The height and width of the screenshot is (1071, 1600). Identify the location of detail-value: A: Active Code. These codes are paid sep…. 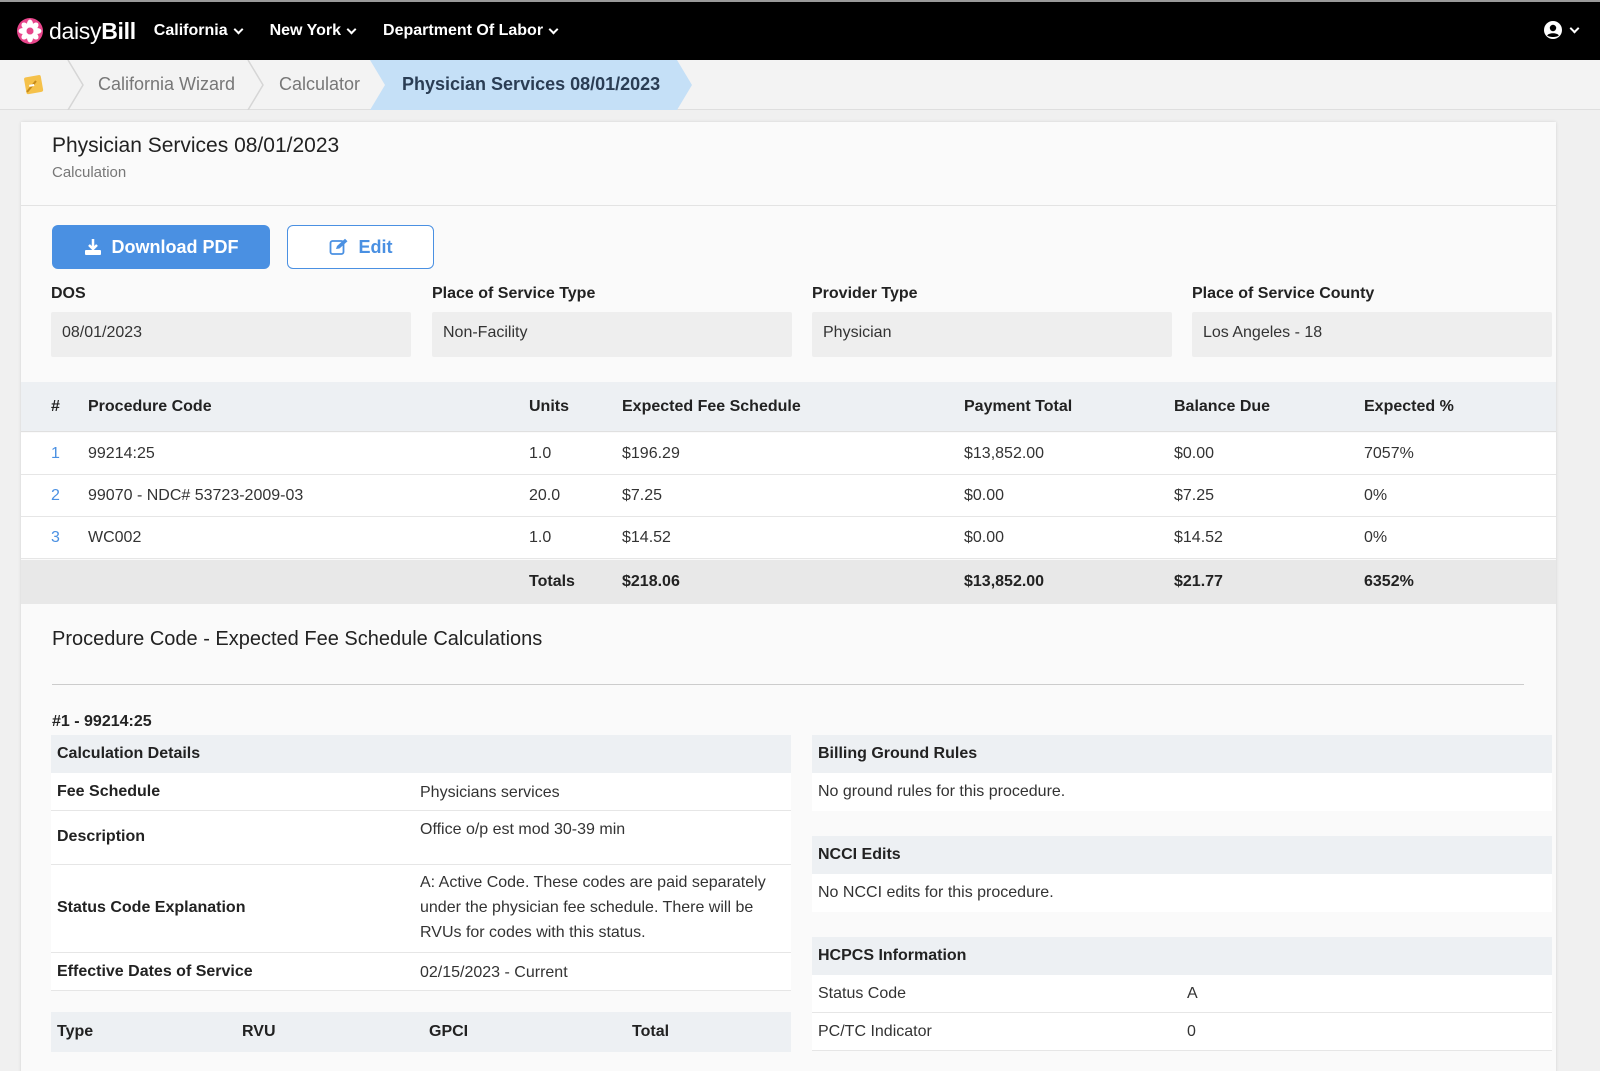
(593, 907).